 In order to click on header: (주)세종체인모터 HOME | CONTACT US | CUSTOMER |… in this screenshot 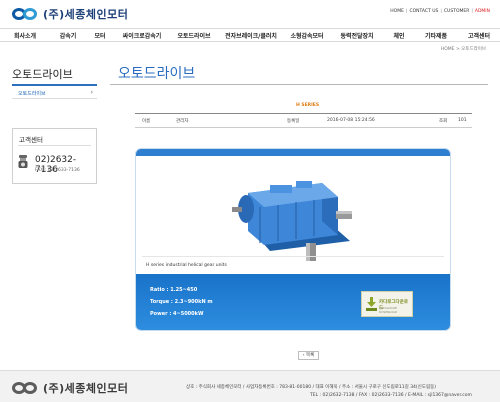, I will do `click(250, 14)`.